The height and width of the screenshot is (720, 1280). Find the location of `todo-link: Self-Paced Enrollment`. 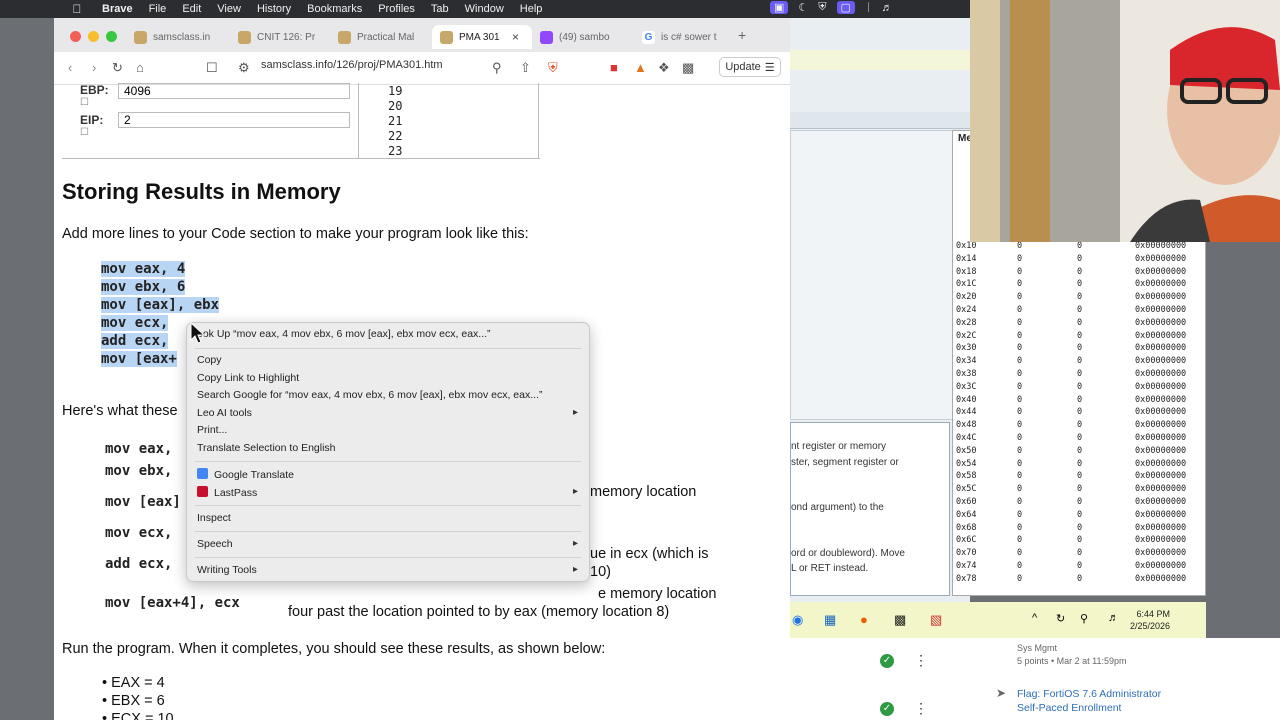

todo-link: Self-Paced Enrollment is located at coordinates (1069, 708).